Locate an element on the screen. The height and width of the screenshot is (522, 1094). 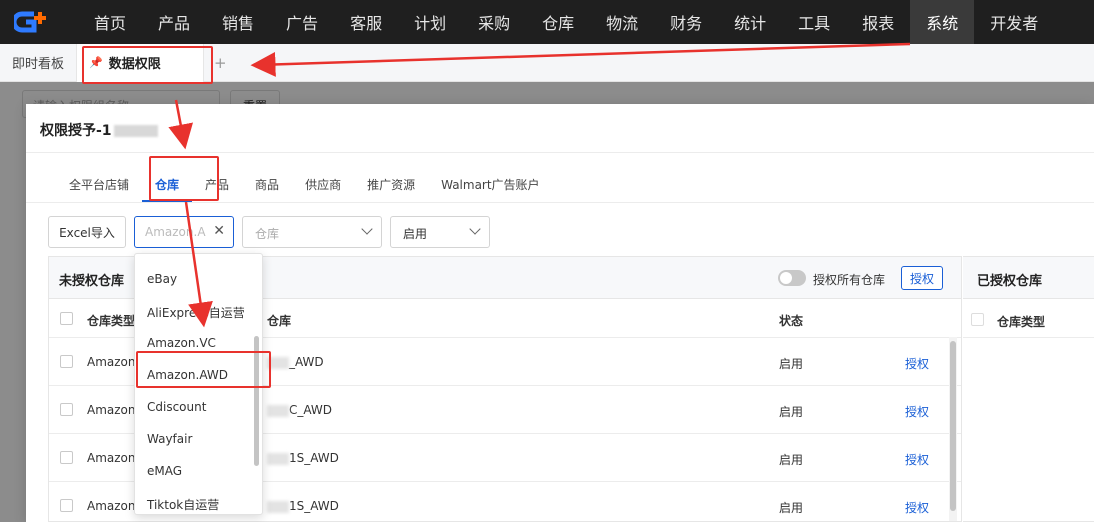
annotation-box-warehouse-subtab is located at coordinates (184, 178).